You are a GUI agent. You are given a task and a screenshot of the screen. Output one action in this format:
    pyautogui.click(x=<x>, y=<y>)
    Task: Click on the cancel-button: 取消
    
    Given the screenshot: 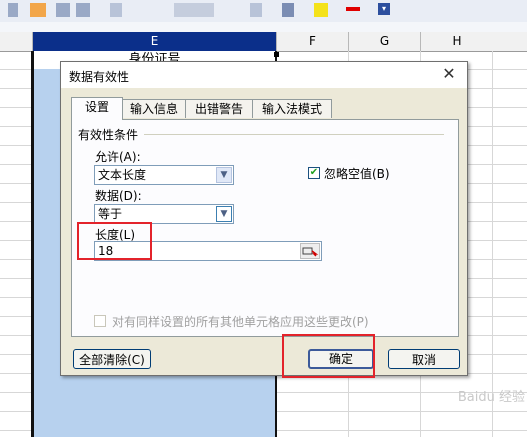 What is the action you would take?
    pyautogui.click(x=424, y=359)
    